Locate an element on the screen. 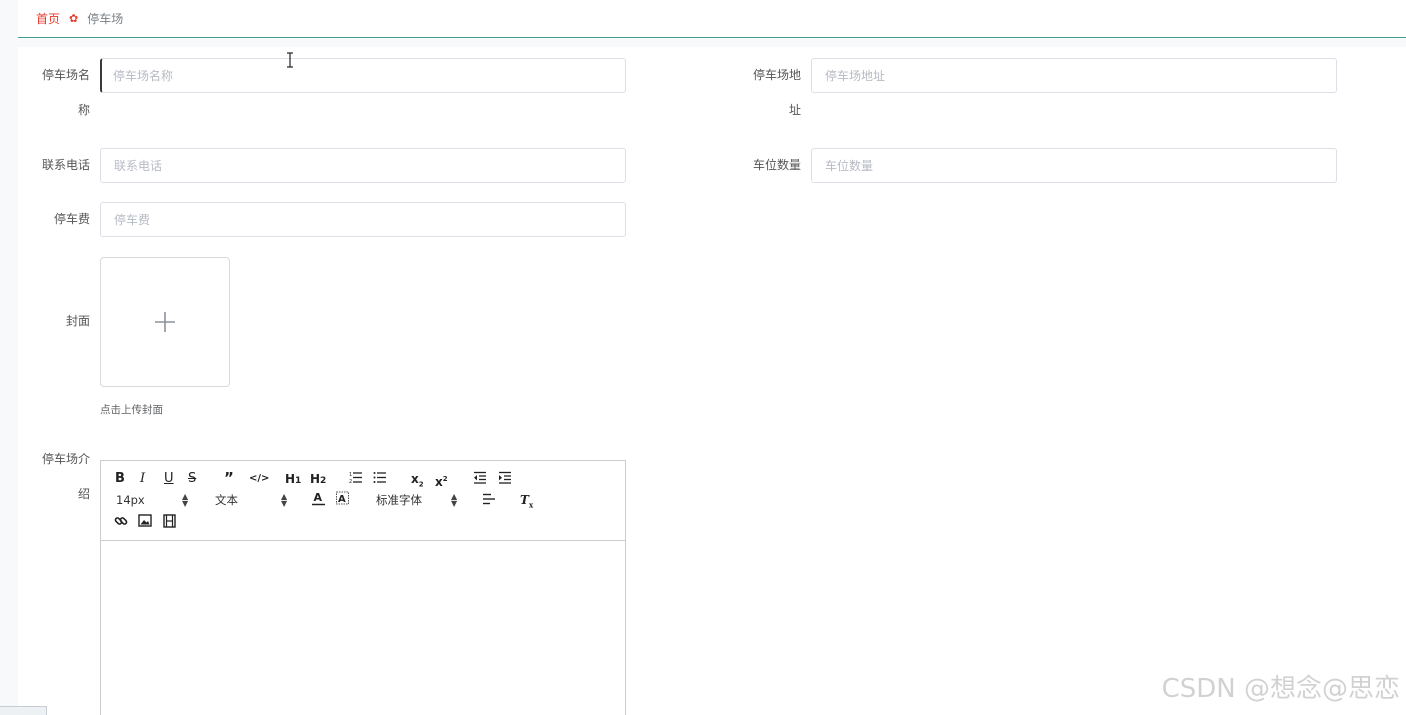 Image resolution: width=1406 pixels, height=715 pixels. phone-input is located at coordinates (363, 165).